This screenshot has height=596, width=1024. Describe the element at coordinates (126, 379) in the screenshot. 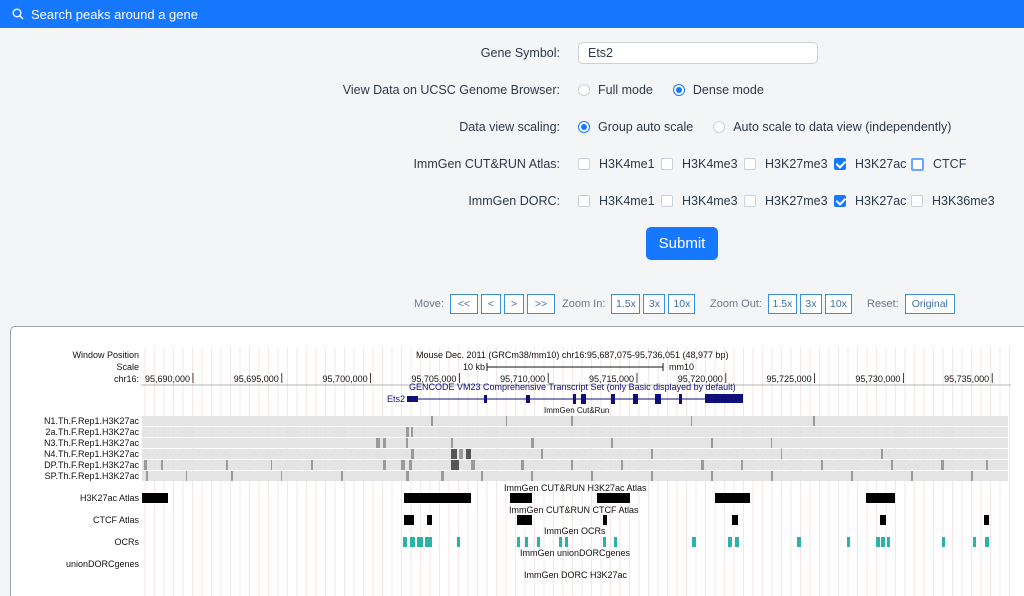

I see `chrom-label: chr16:` at that location.